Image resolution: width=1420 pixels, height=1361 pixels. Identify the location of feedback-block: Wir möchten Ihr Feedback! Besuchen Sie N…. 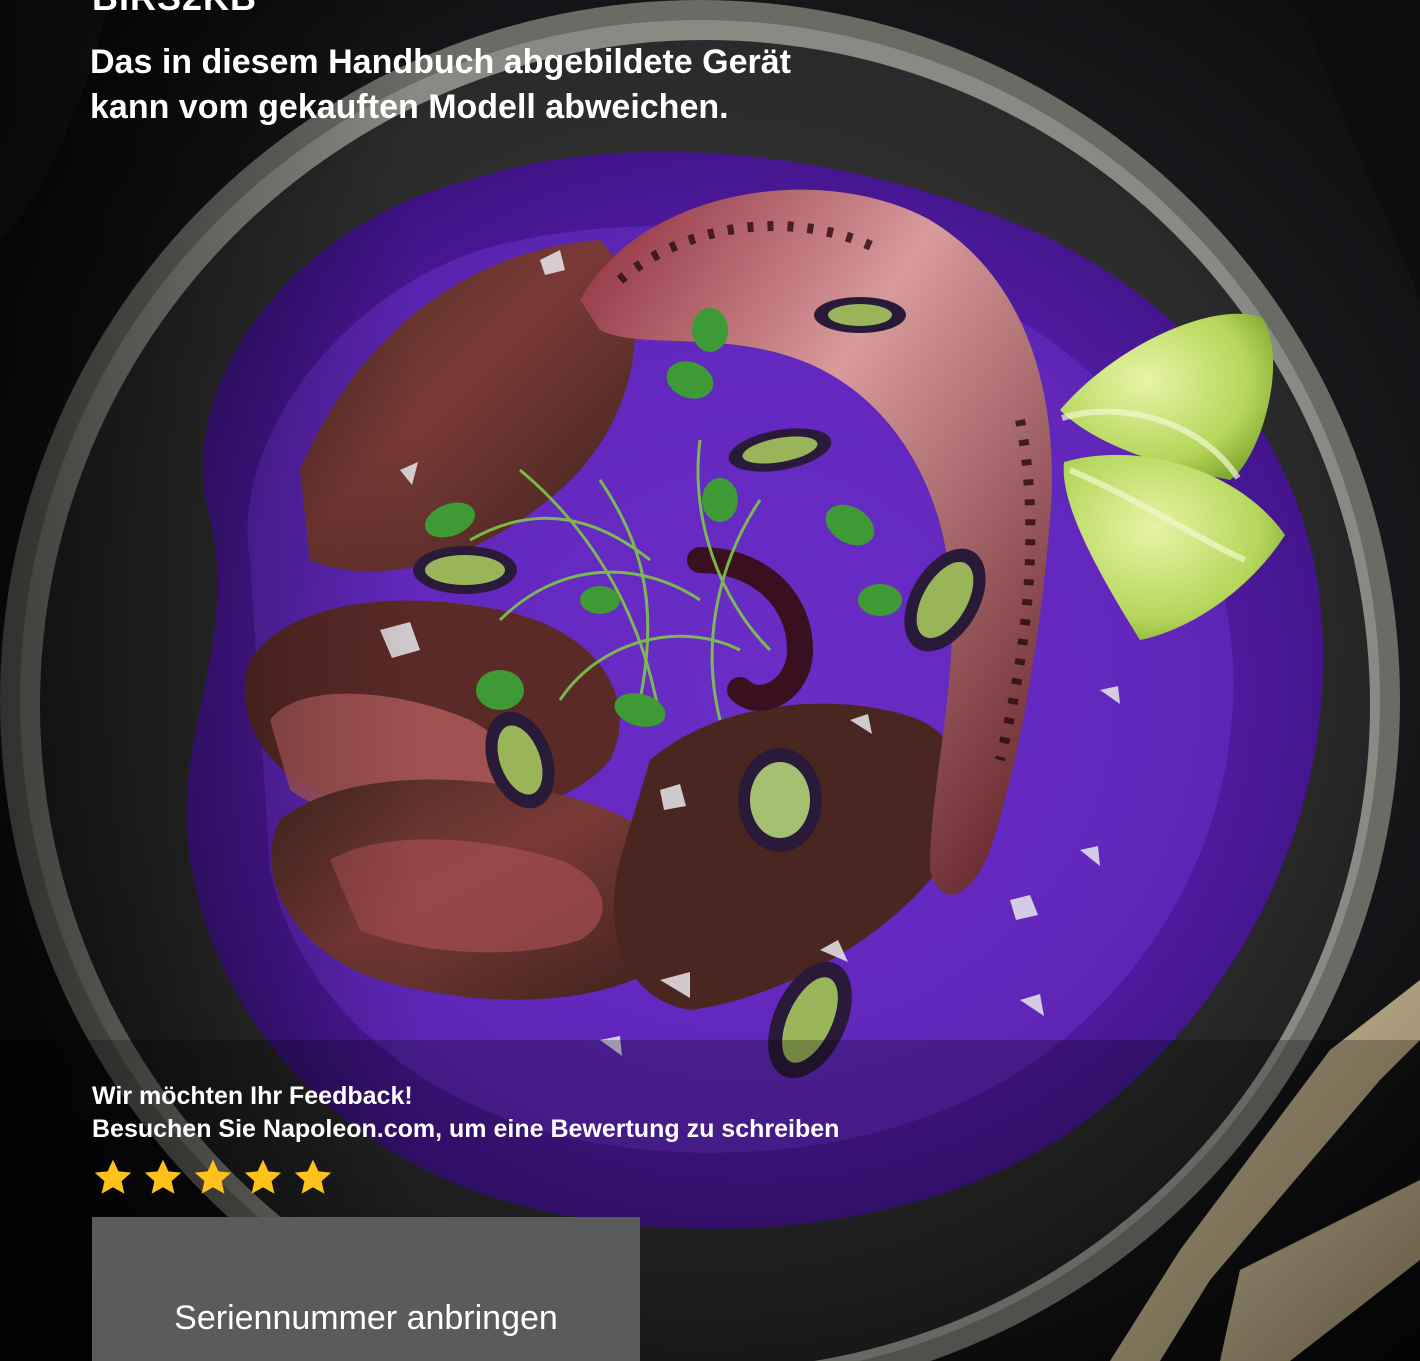
(465, 1113).